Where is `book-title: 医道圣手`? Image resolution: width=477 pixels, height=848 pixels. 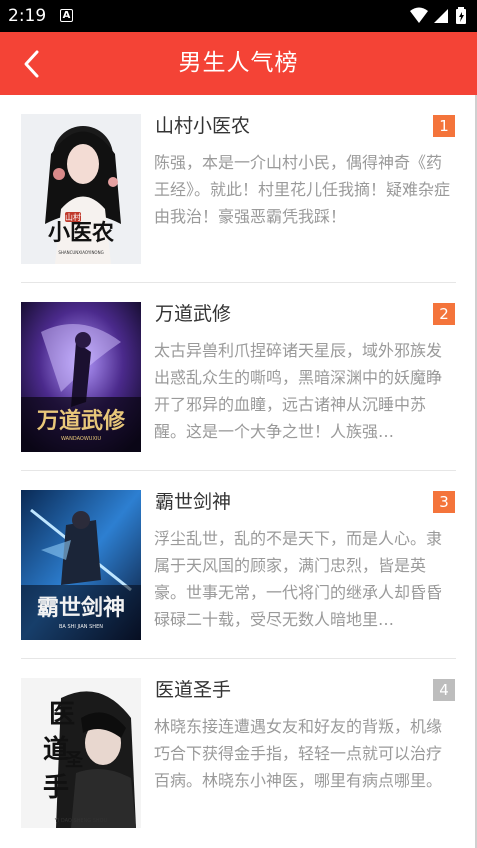
book-title: 医道圣手 is located at coordinates (193, 690).